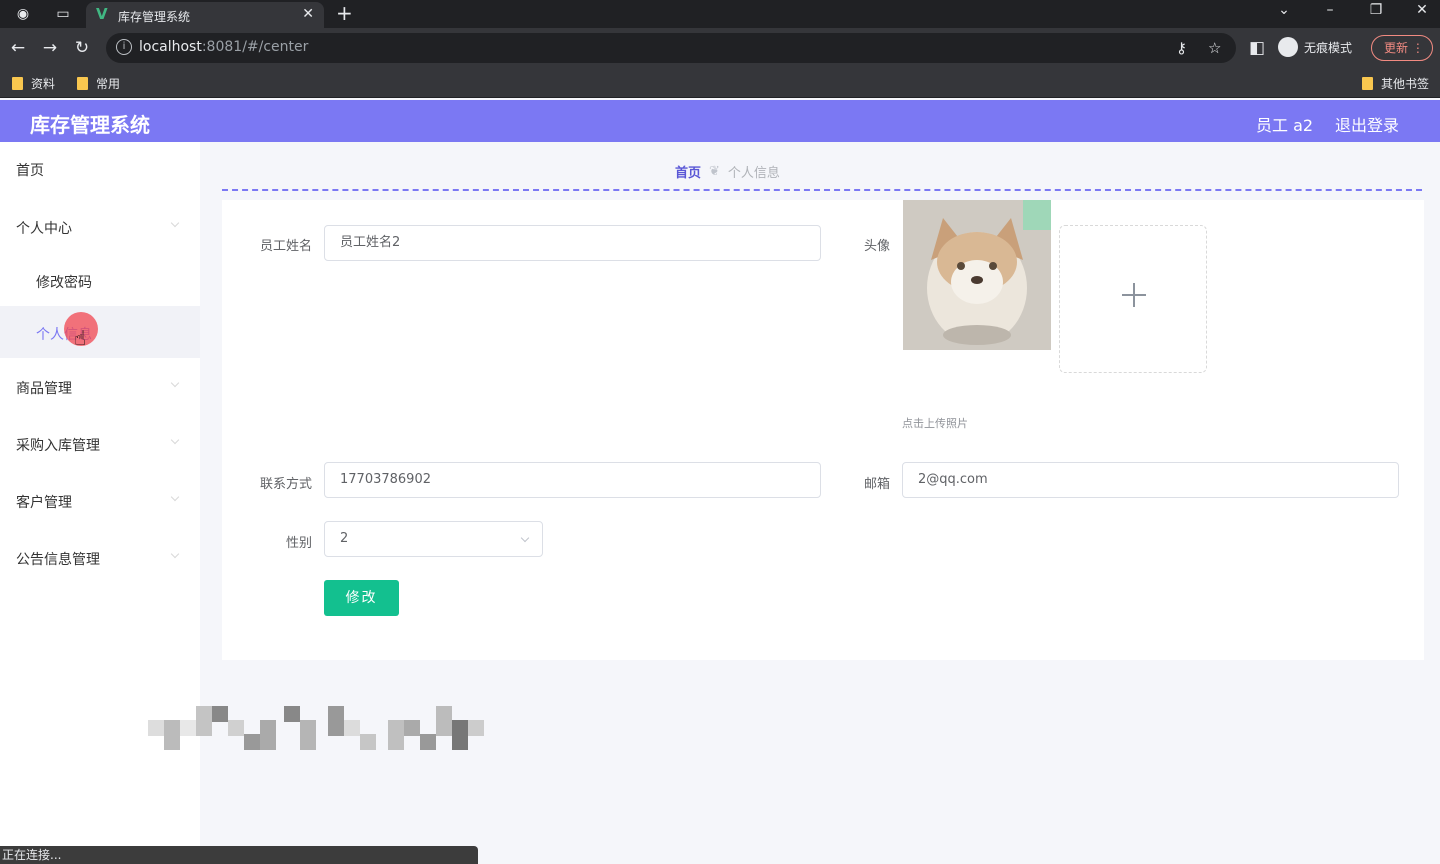 The height and width of the screenshot is (864, 1440). What do you see at coordinates (154, 17) in the screenshot?
I see `tab-title: 库存管理系统` at bounding box center [154, 17].